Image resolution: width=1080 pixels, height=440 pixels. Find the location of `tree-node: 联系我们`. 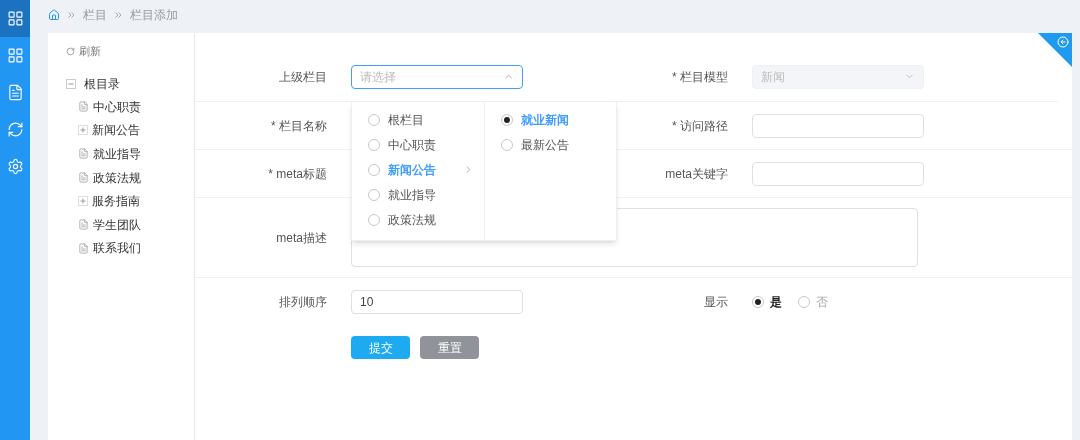

tree-node: 联系我们 is located at coordinates (117, 248).